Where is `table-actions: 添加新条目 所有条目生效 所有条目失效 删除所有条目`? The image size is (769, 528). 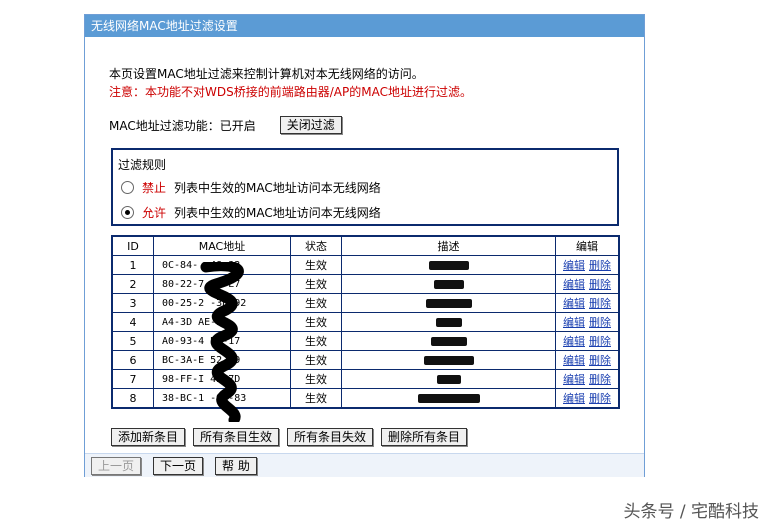 table-actions: 添加新条目 所有条目生效 所有条目失效 删除所有条目 is located at coordinates (289, 437).